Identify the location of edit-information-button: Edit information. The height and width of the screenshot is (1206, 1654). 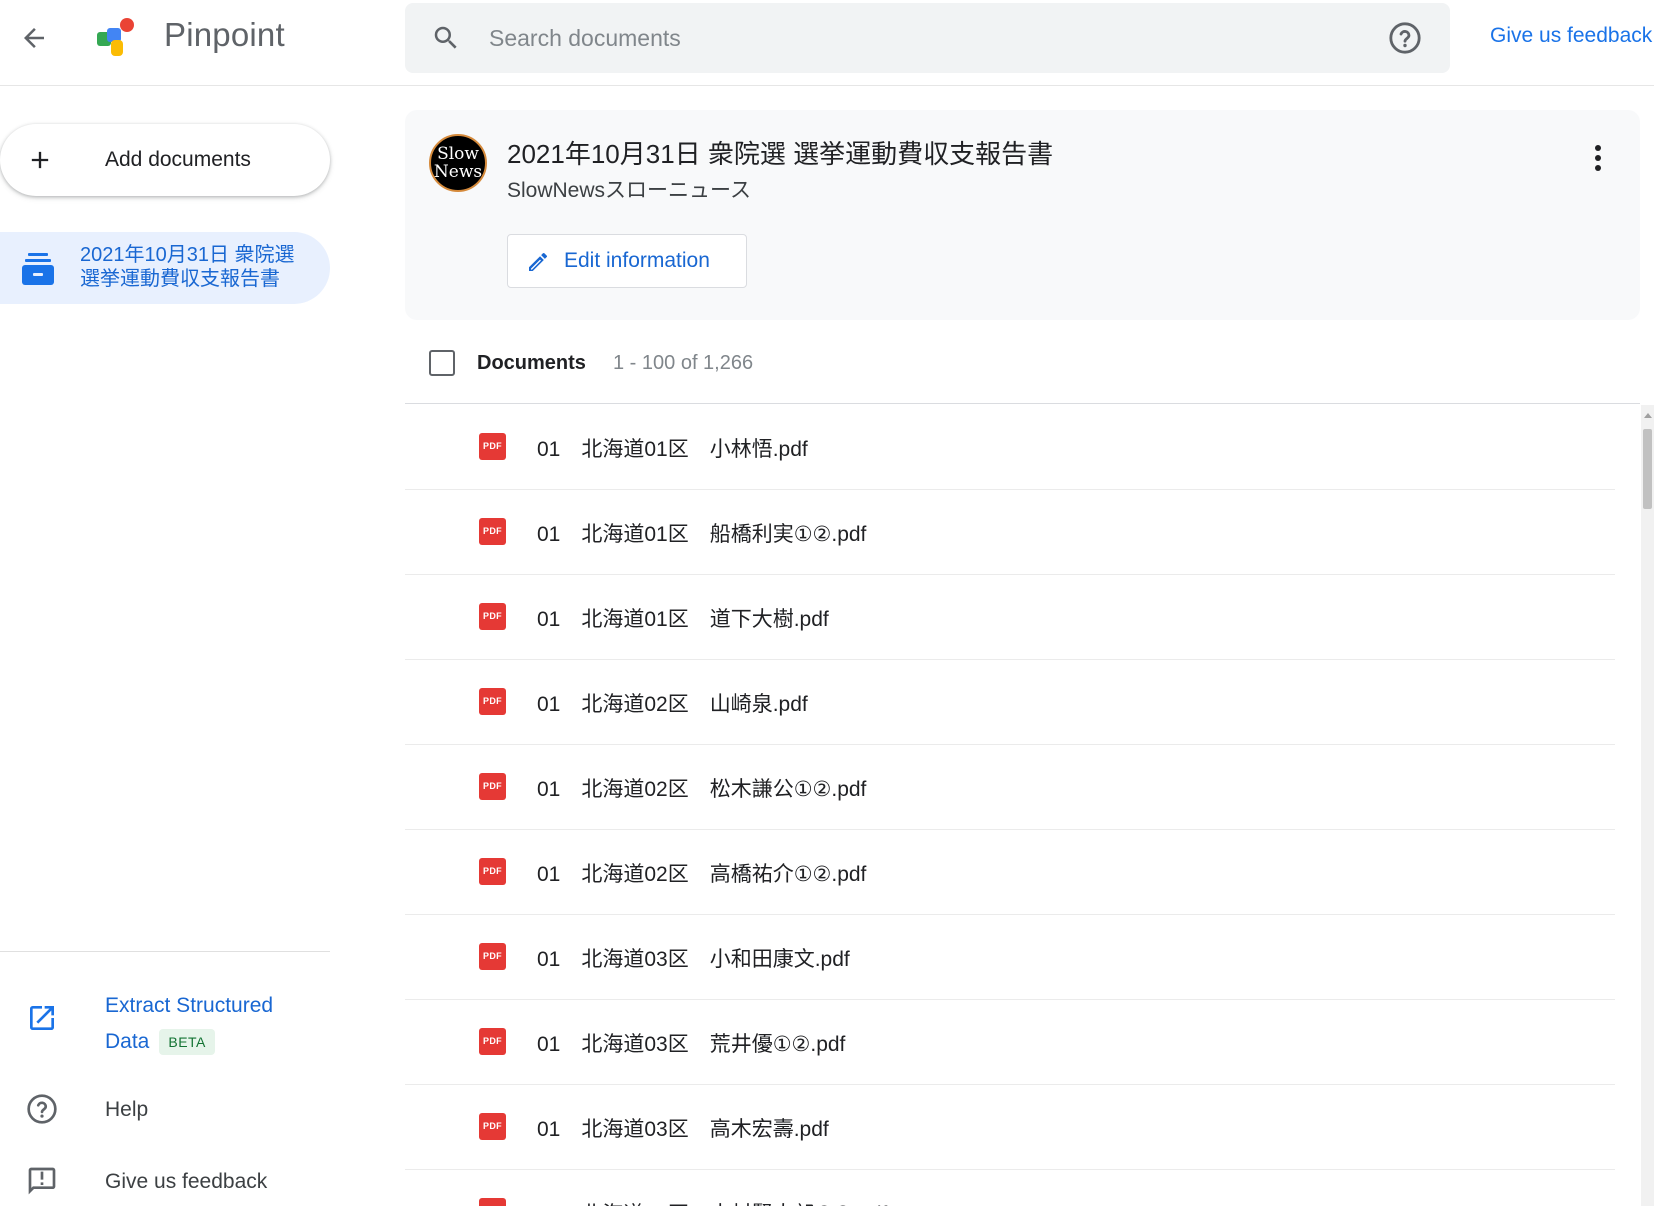
(627, 261).